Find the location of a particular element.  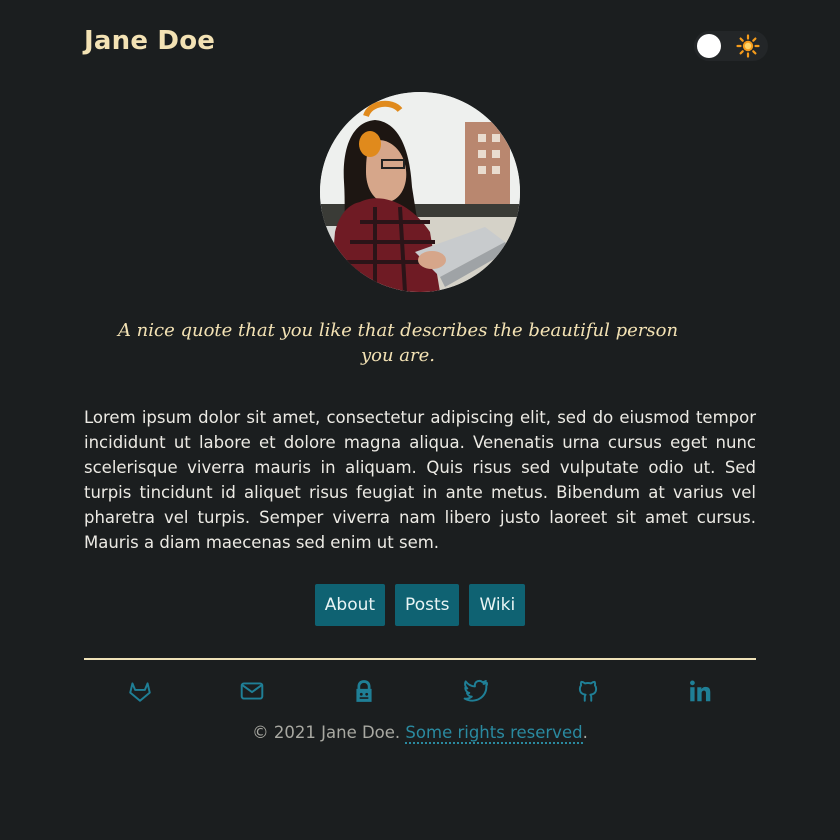

github-link is located at coordinates (588, 691).